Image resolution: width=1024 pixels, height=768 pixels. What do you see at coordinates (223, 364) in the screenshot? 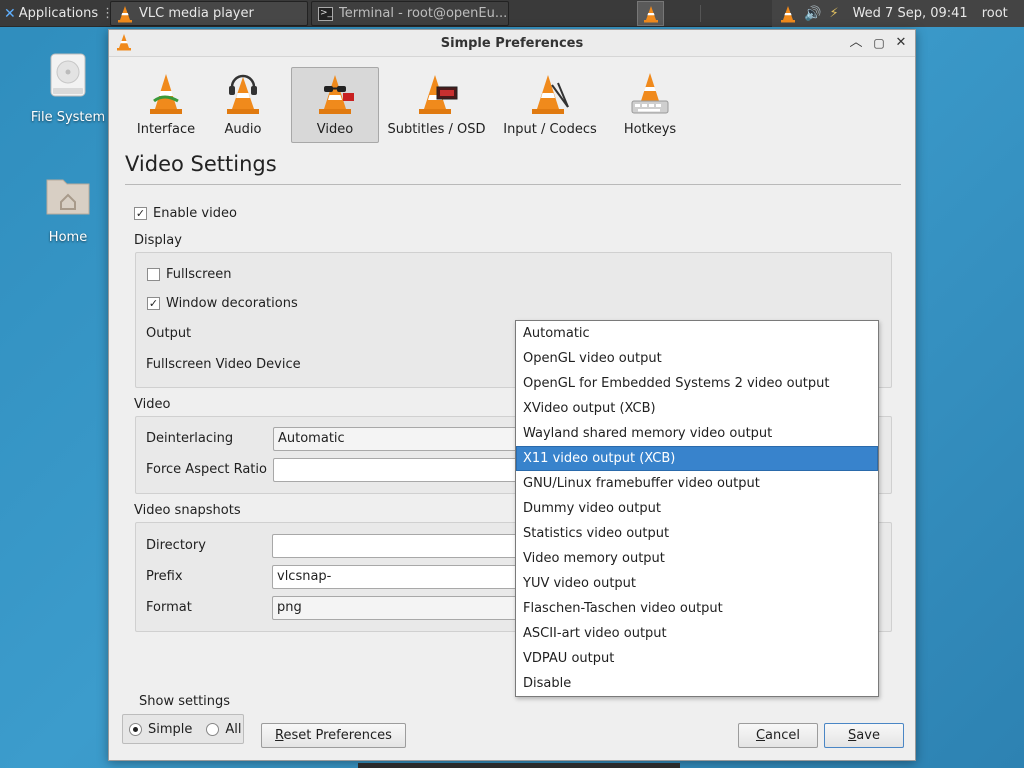
I see `fullscreen-device-label: Fullscreen Video Device` at bounding box center [223, 364].